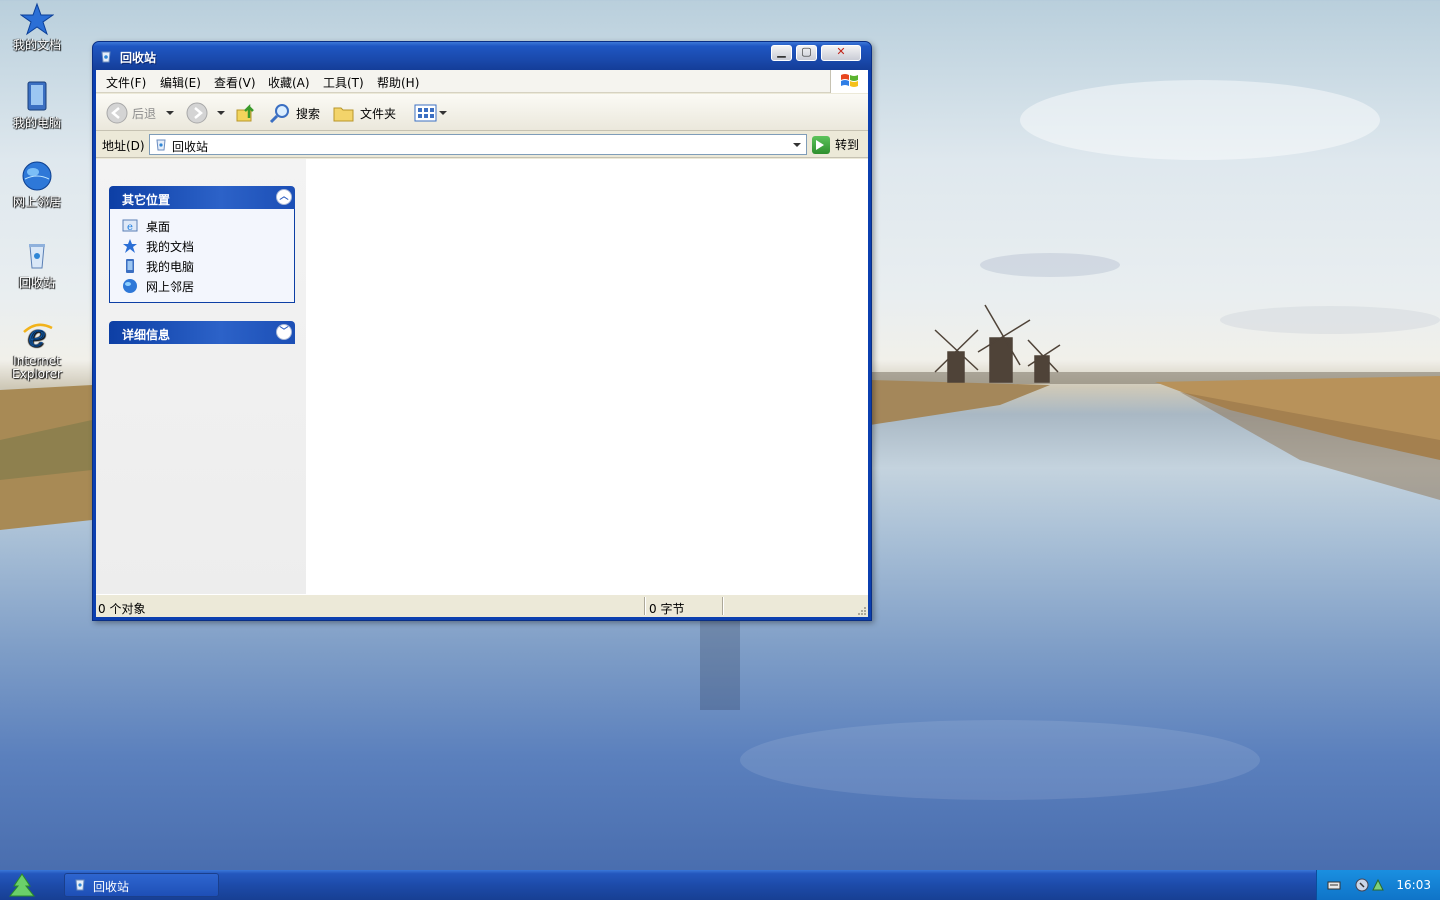 This screenshot has width=1440, height=900. What do you see at coordinates (202, 197) in the screenshot?
I see `other-places-header: 其它位置 ︿` at bounding box center [202, 197].